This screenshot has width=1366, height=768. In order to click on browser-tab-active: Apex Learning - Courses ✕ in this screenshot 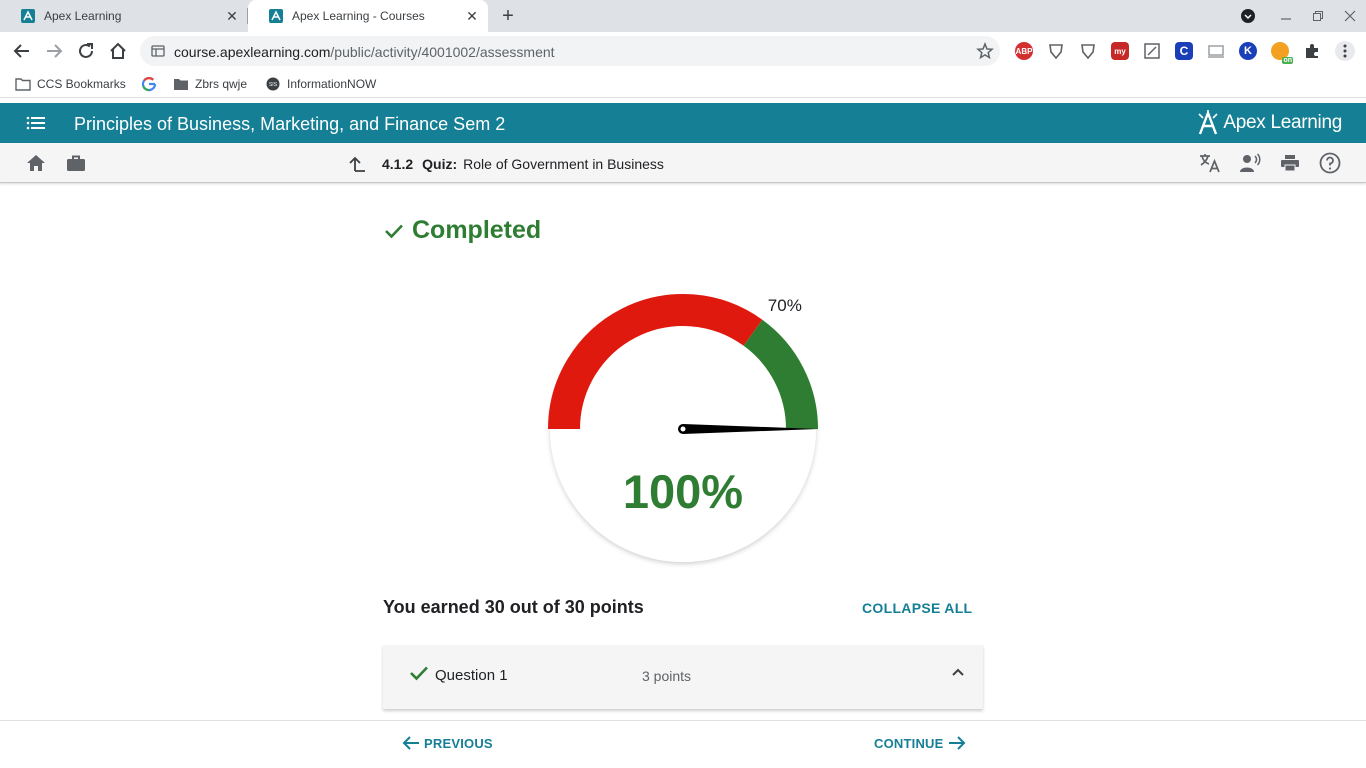, I will do `click(368, 16)`.